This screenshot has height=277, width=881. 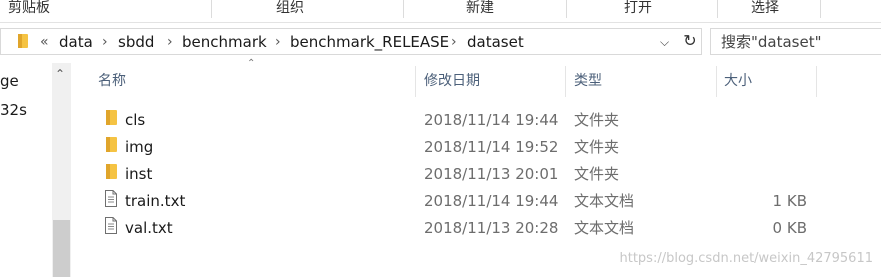 What do you see at coordinates (9, 81) in the screenshot?
I see `nav-item: ge` at bounding box center [9, 81].